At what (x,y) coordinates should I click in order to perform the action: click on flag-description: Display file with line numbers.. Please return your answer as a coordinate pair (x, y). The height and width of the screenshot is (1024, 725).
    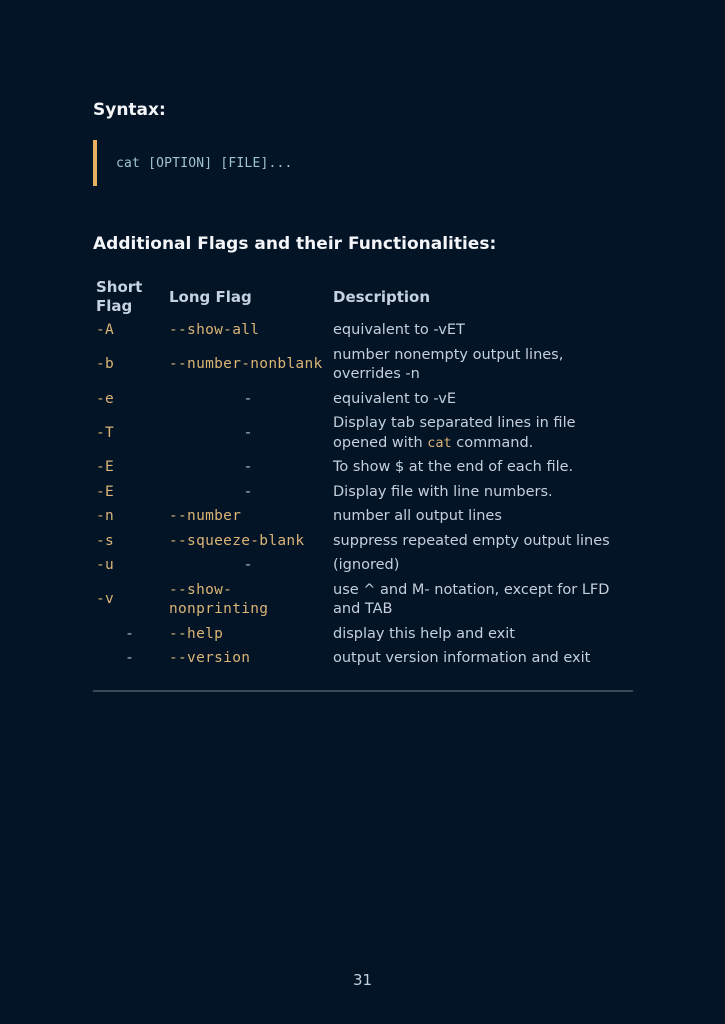
    Looking at the image, I should click on (443, 491).